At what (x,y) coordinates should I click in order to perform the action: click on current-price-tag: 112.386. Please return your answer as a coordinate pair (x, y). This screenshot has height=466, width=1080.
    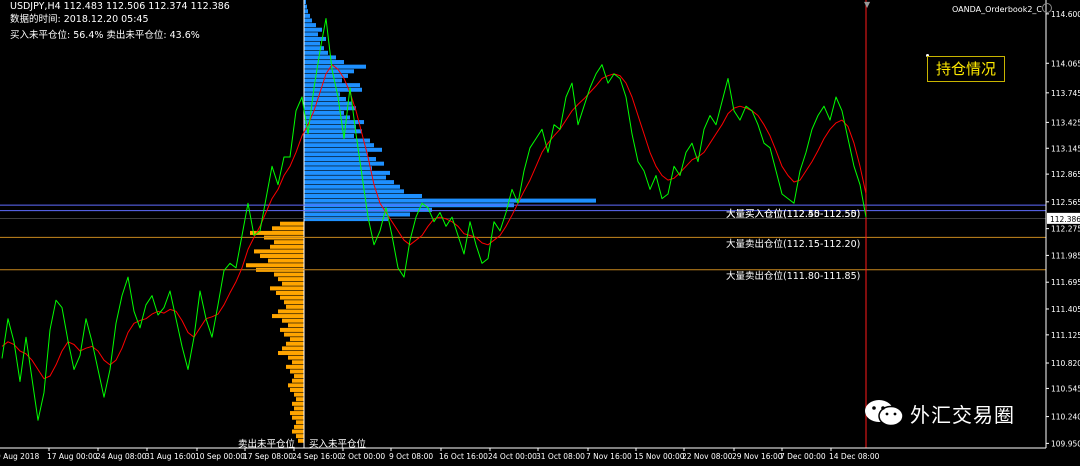
    Looking at the image, I should click on (1065, 219).